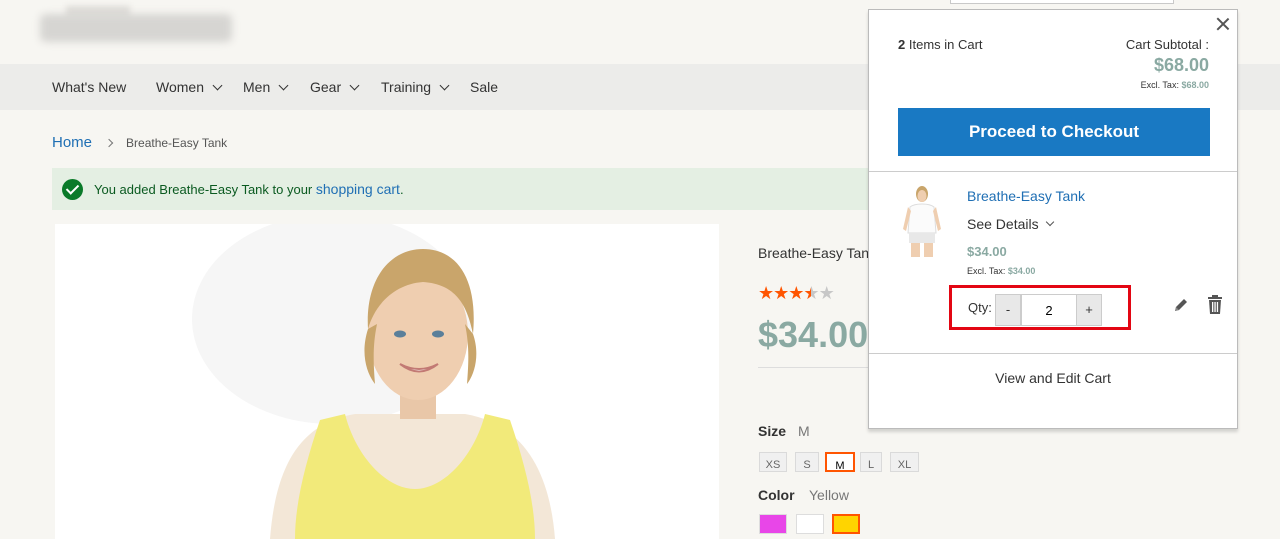 The image size is (1280, 539). Describe the element at coordinates (1215, 304) in the screenshot. I see `trash-icon` at that location.